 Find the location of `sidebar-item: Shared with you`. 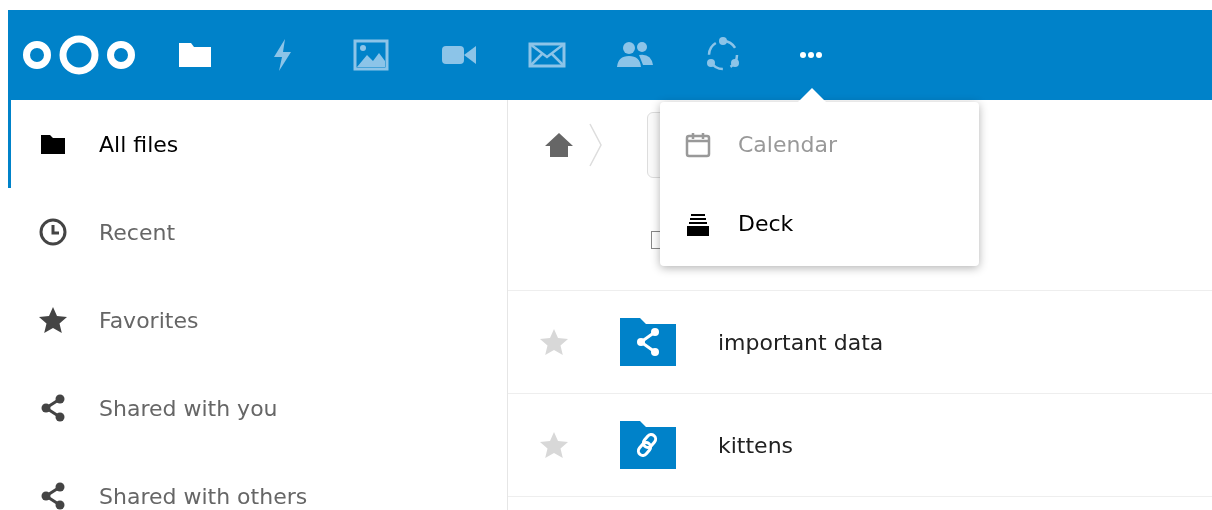

sidebar-item: Shared with you is located at coordinates (257, 408).